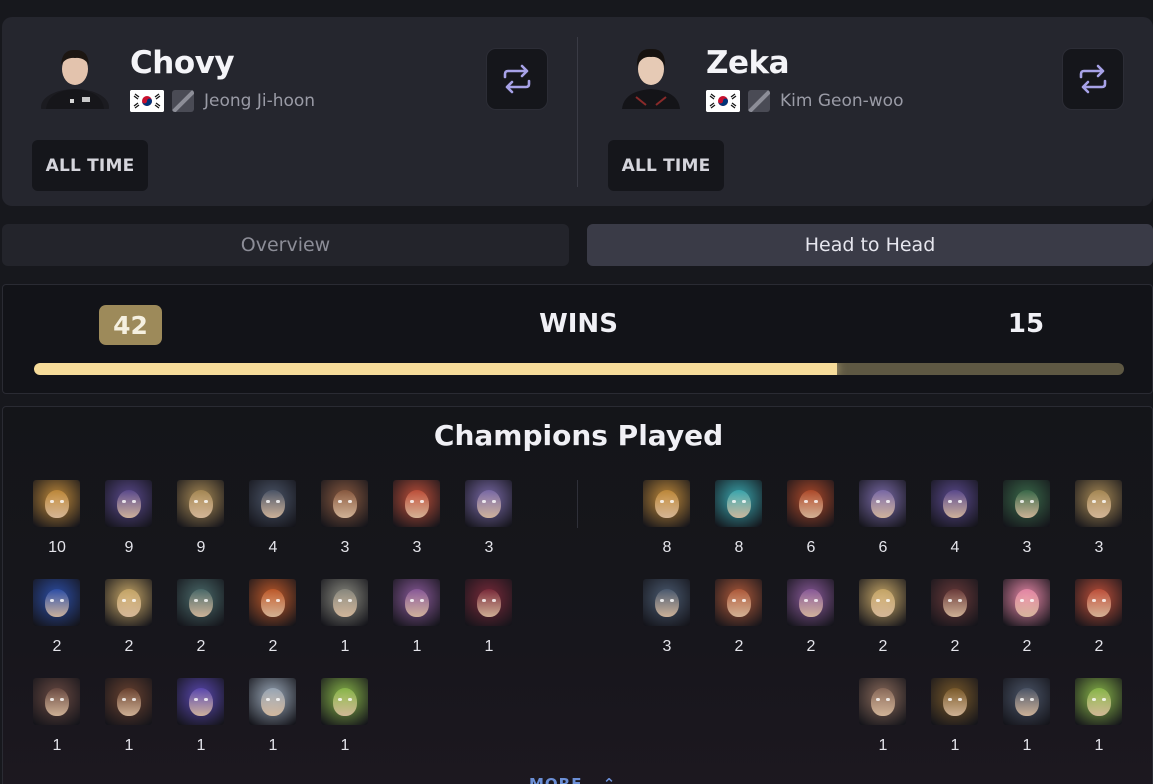 This screenshot has width=1153, height=784. Describe the element at coordinates (285, 245) in the screenshot. I see `tab-overview: Overview` at that location.